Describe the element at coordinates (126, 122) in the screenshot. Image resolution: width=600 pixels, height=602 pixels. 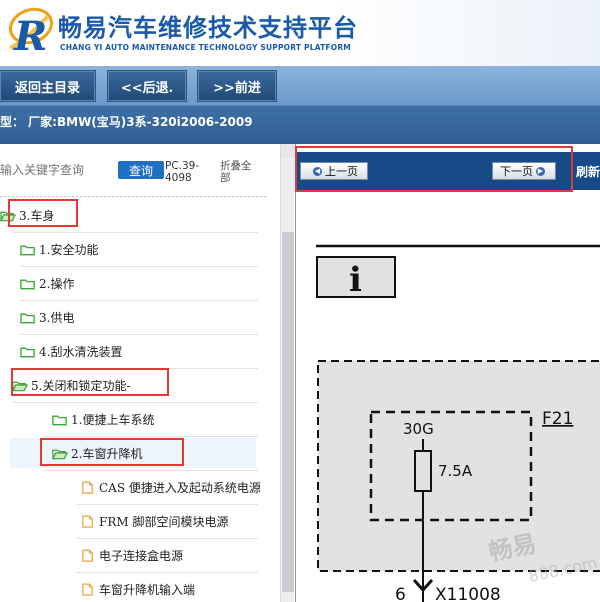
I see `vehicle-model: 车型： 厂家:BMW(宝马)3系-320i2006-2009` at that location.